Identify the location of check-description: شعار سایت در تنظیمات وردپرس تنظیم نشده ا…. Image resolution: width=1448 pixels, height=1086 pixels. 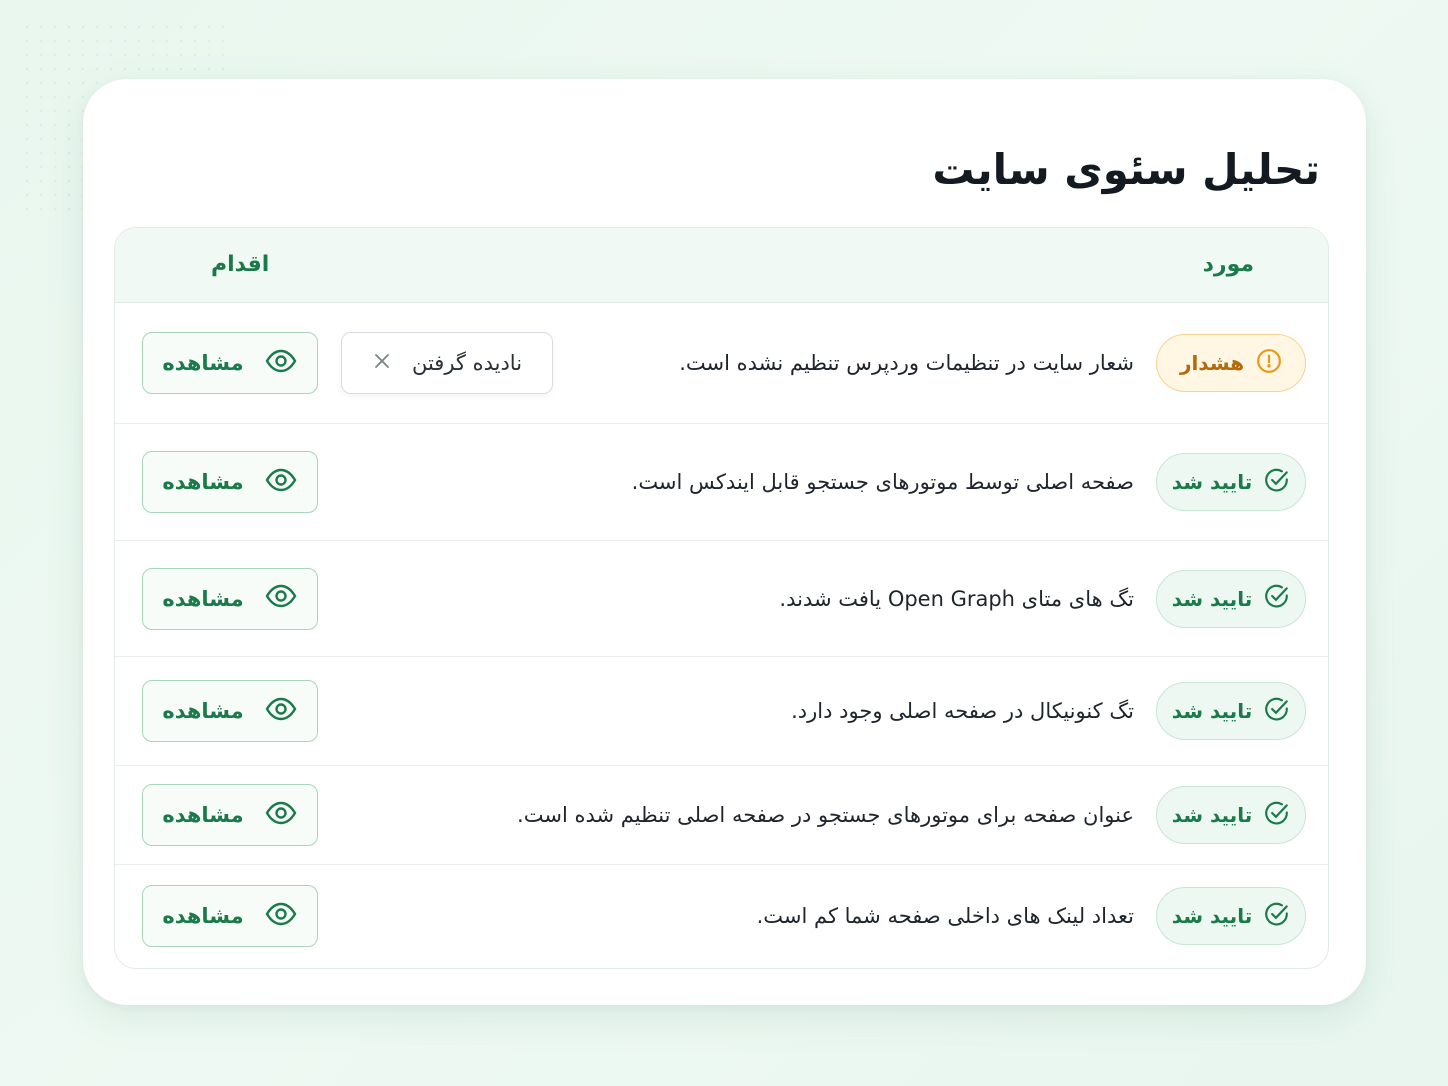
(906, 363).